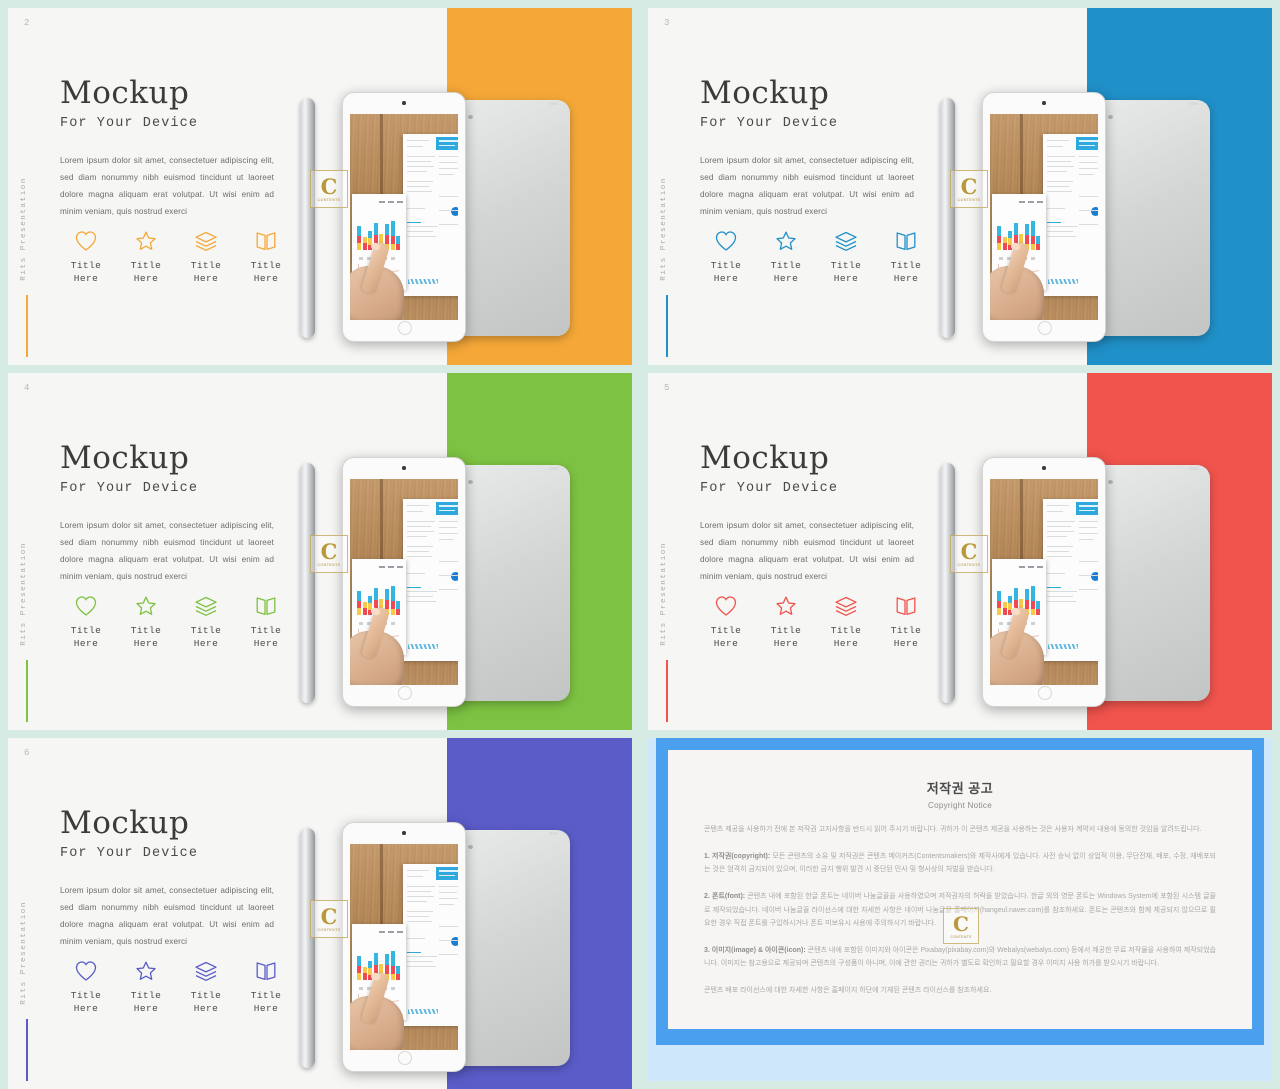  What do you see at coordinates (786, 258) in the screenshot?
I see `feature-item-star-3: Title Here` at bounding box center [786, 258].